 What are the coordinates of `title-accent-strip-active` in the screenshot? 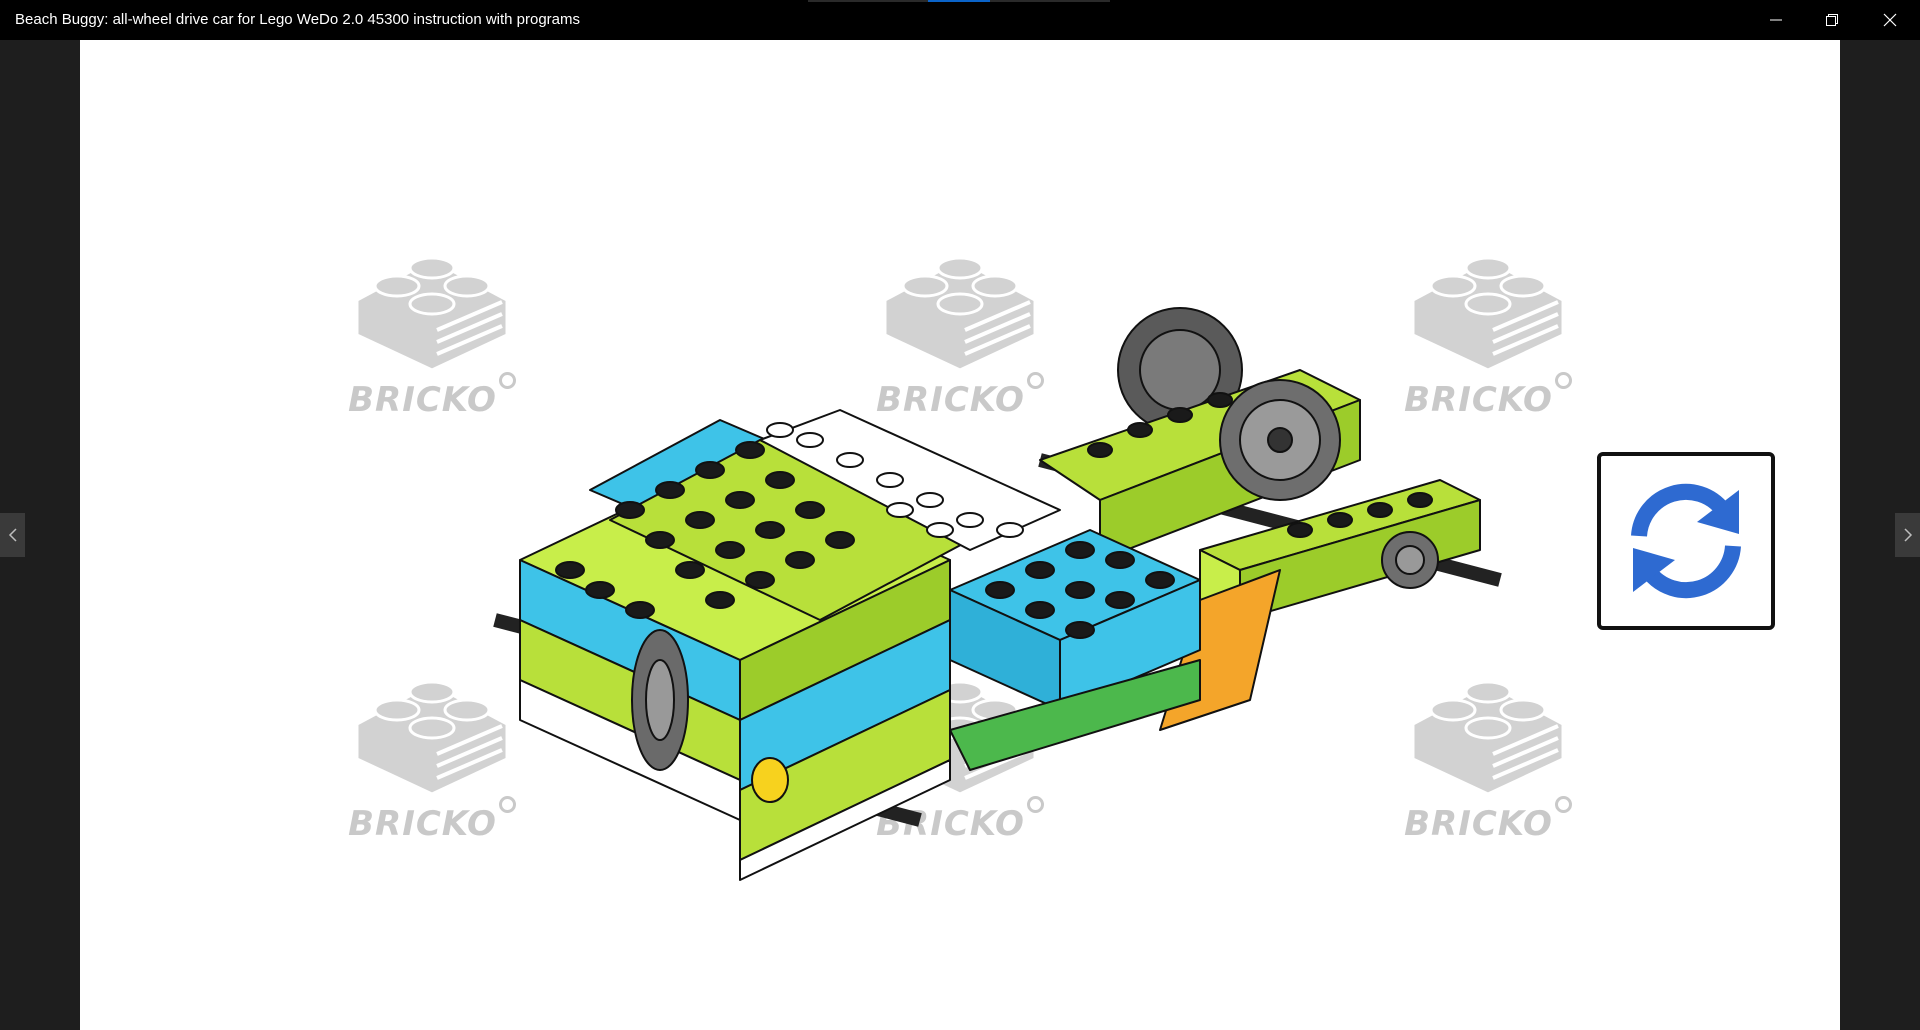 It's located at (959, 1).